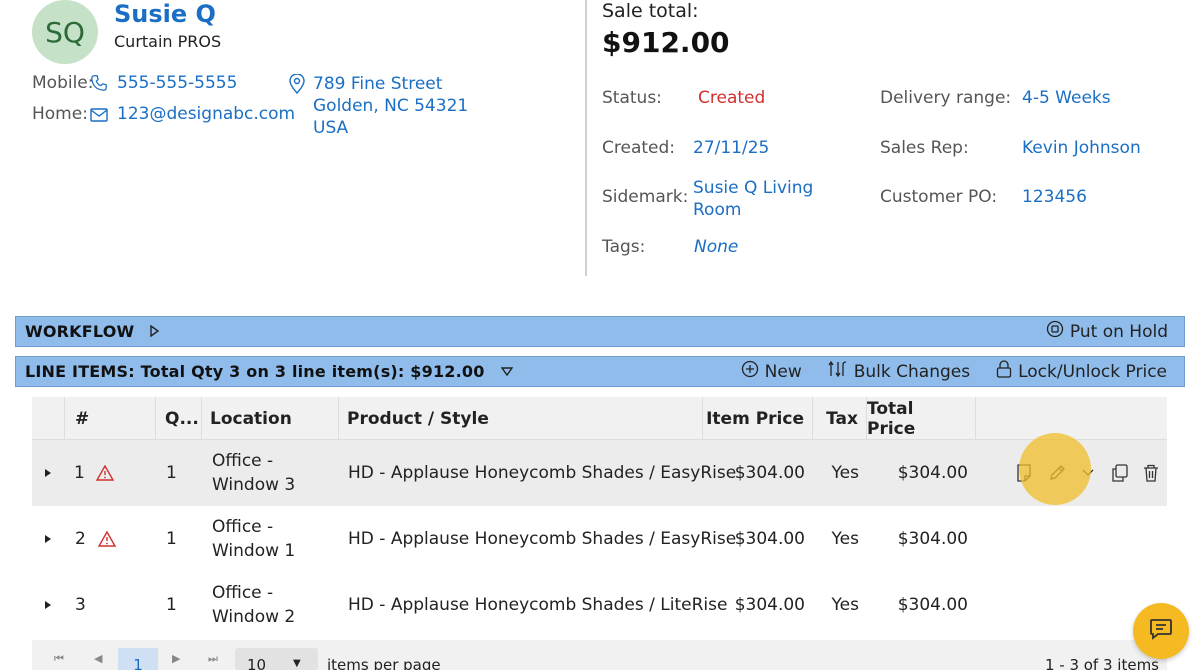 The height and width of the screenshot is (670, 1200). What do you see at coordinates (912, 371) in the screenshot?
I see `bulk-changes-label: Bulk Changes` at bounding box center [912, 371].